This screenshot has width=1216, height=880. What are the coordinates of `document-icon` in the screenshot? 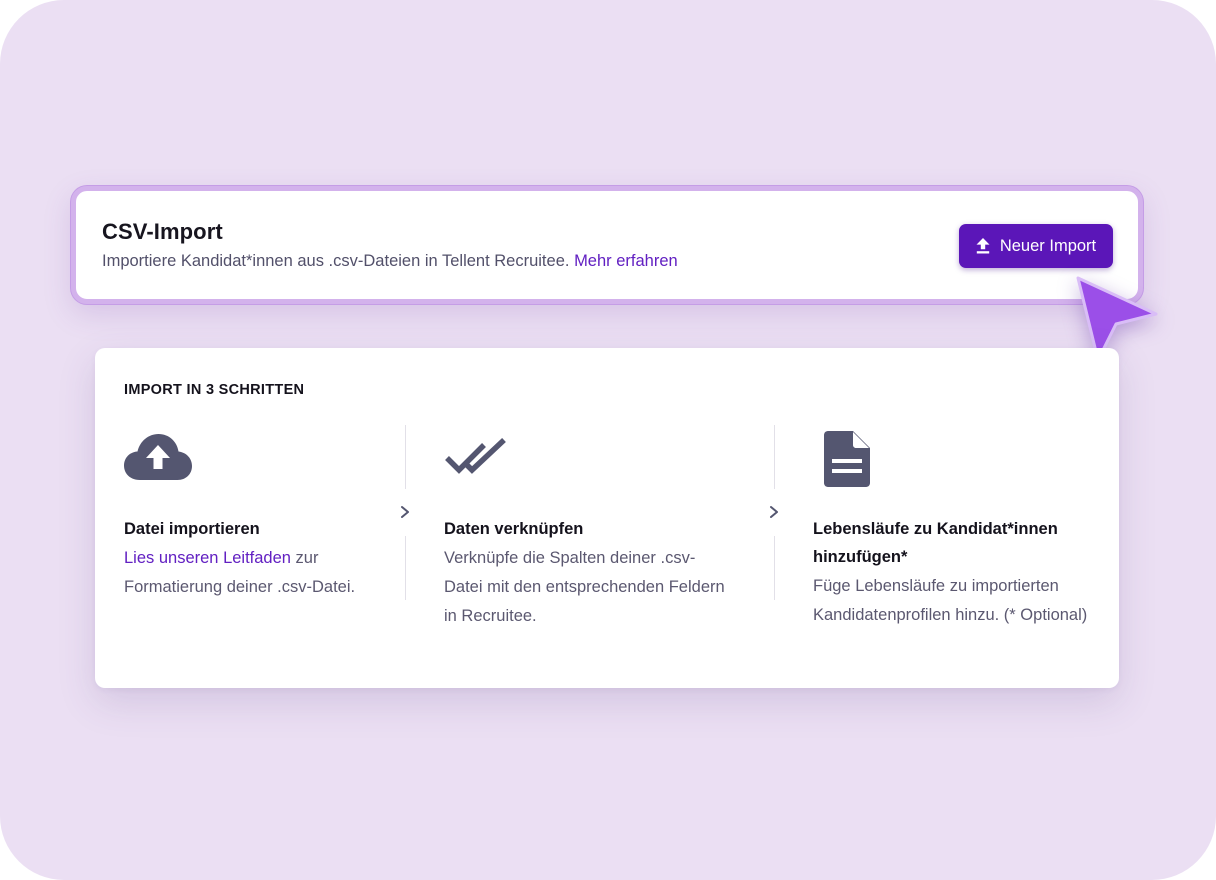 It's located at (847, 459).